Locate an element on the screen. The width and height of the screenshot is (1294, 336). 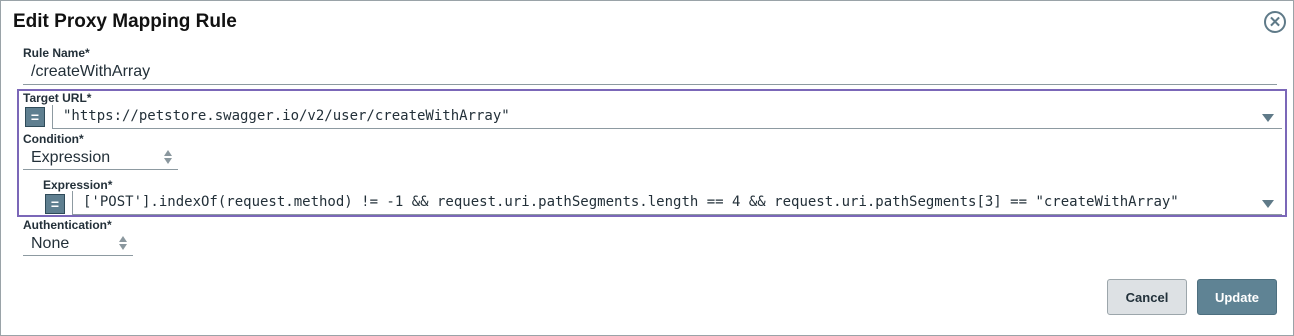
rule-name-input: /createWithArray is located at coordinates (650, 72).